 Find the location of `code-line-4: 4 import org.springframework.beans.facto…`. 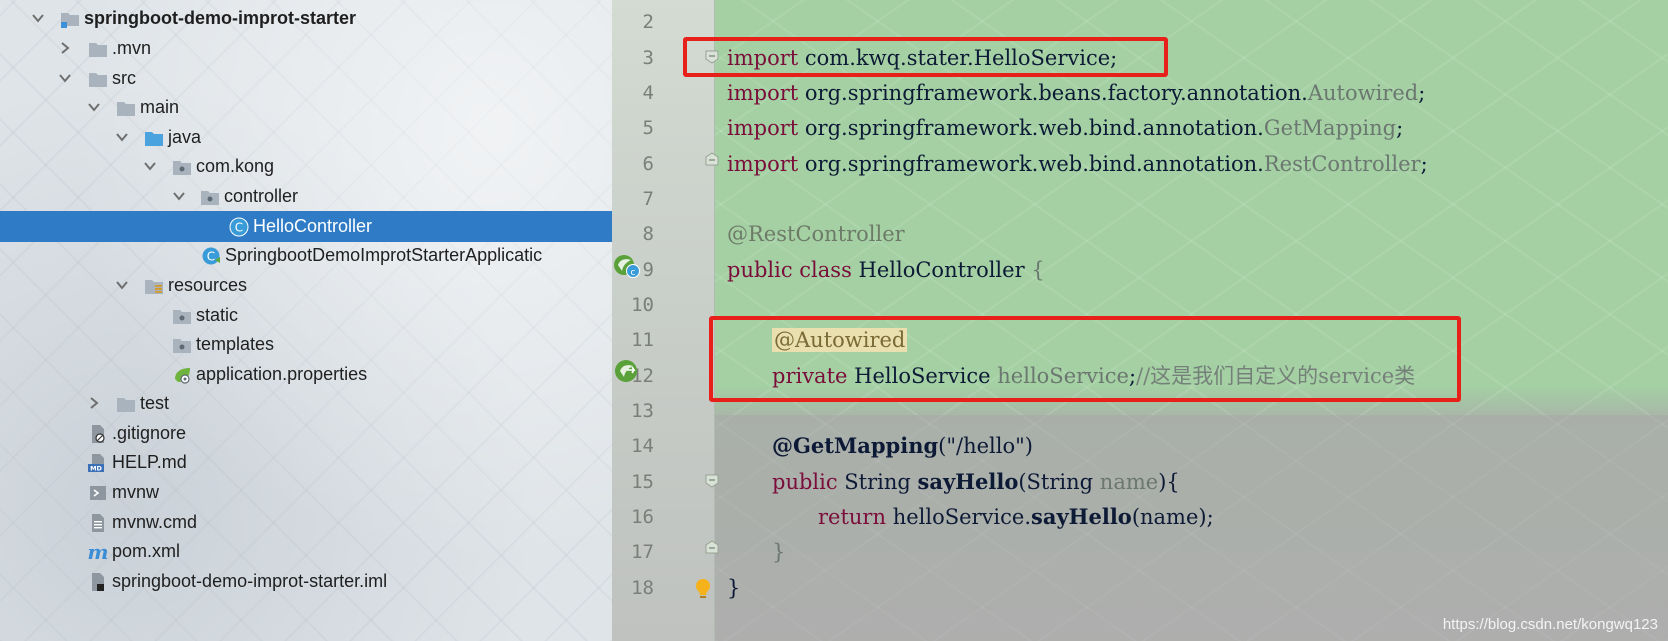

code-line-4: 4 import org.springframework.beans.facto… is located at coordinates (1140, 92).